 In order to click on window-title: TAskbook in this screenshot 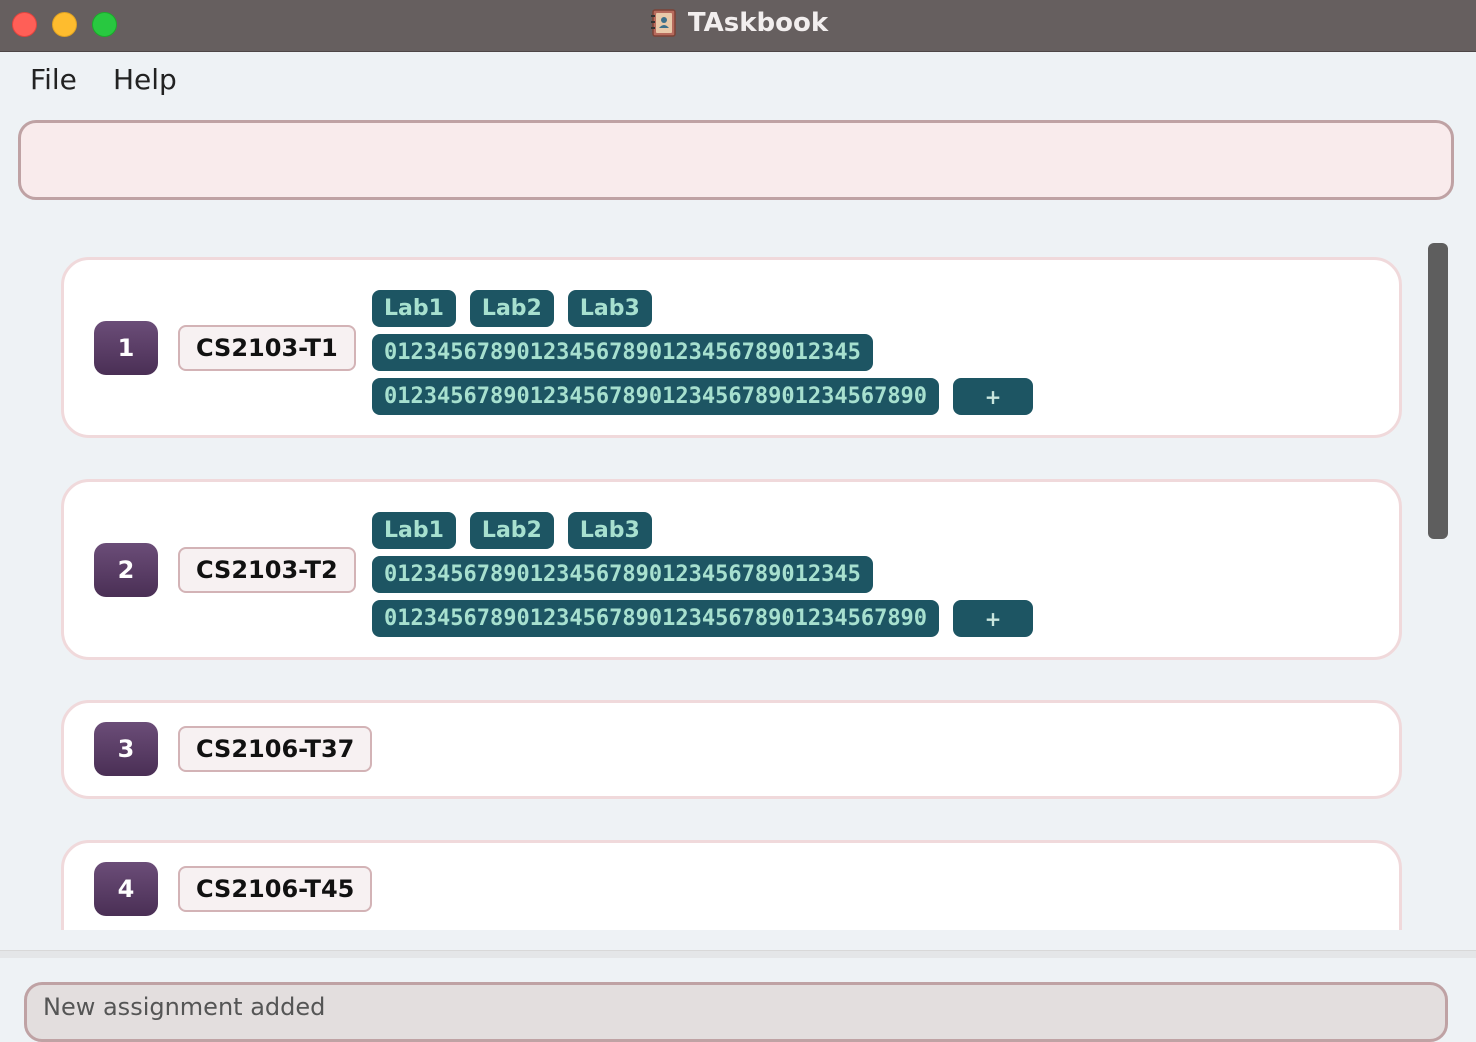, I will do `click(758, 23)`.